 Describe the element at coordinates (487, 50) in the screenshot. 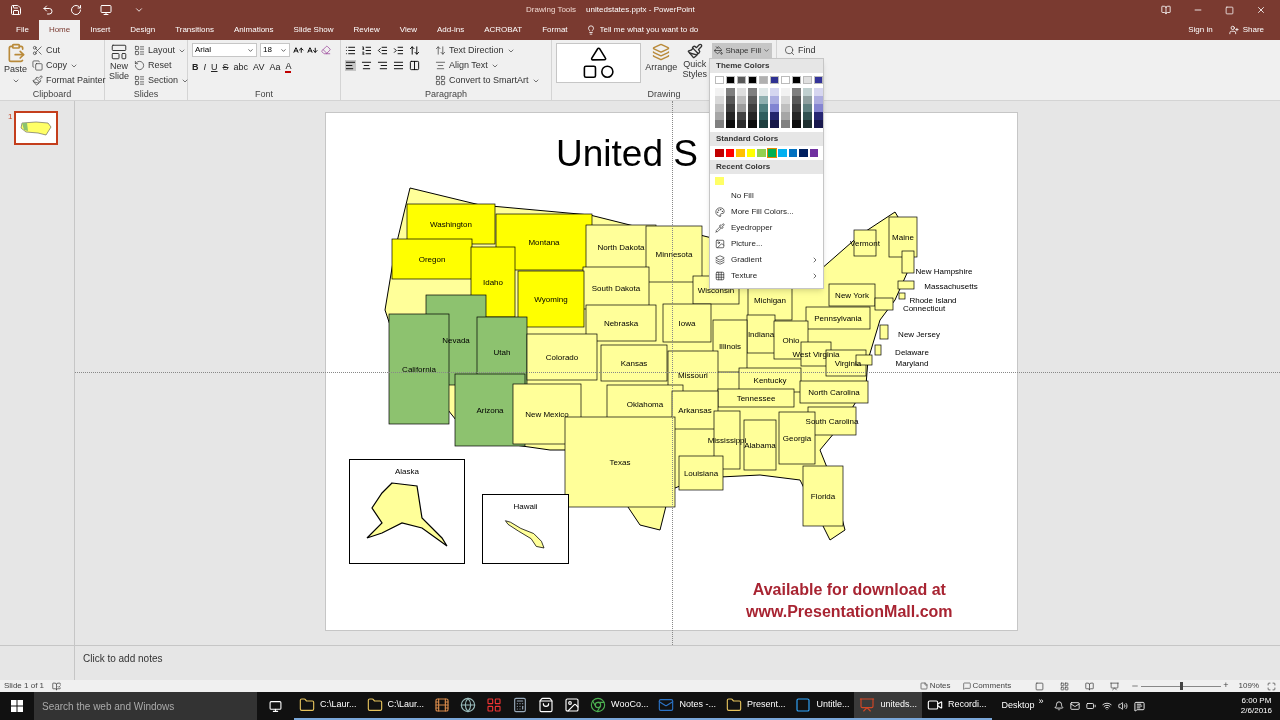

I see `text-direction-button: Text Direction` at that location.